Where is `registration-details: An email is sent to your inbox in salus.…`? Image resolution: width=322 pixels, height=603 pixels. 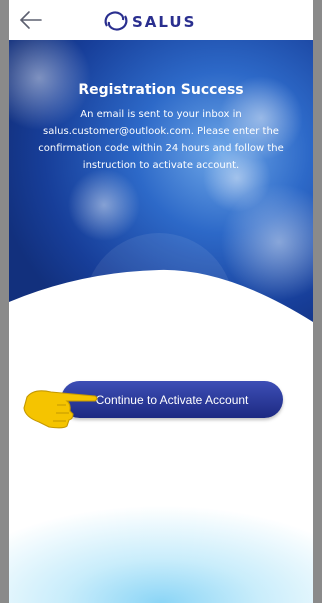
registration-details: An email is sent to your inbox in salus.… is located at coordinates (161, 140).